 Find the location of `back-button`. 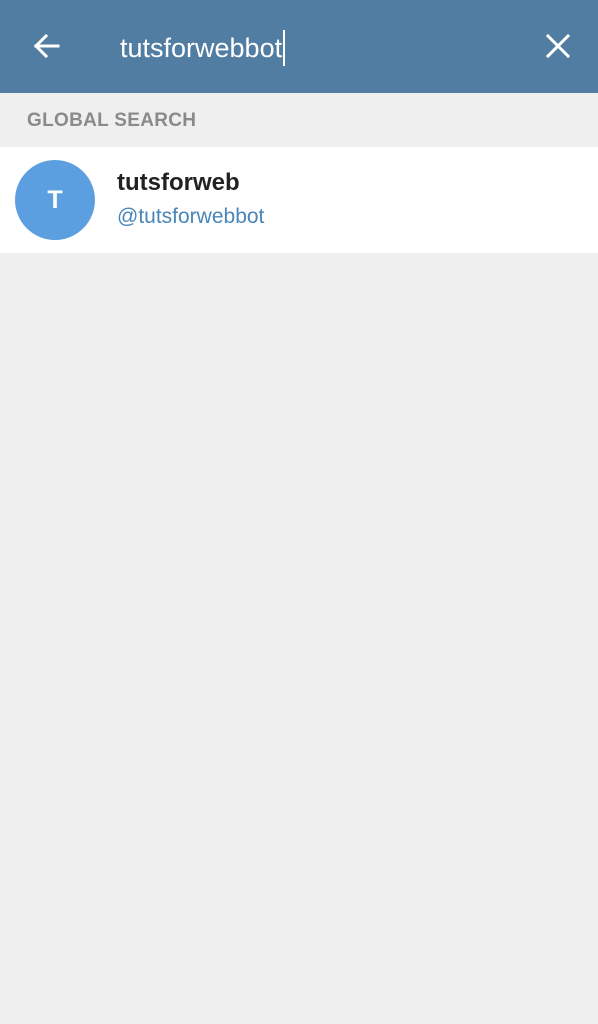

back-button is located at coordinates (46, 46).